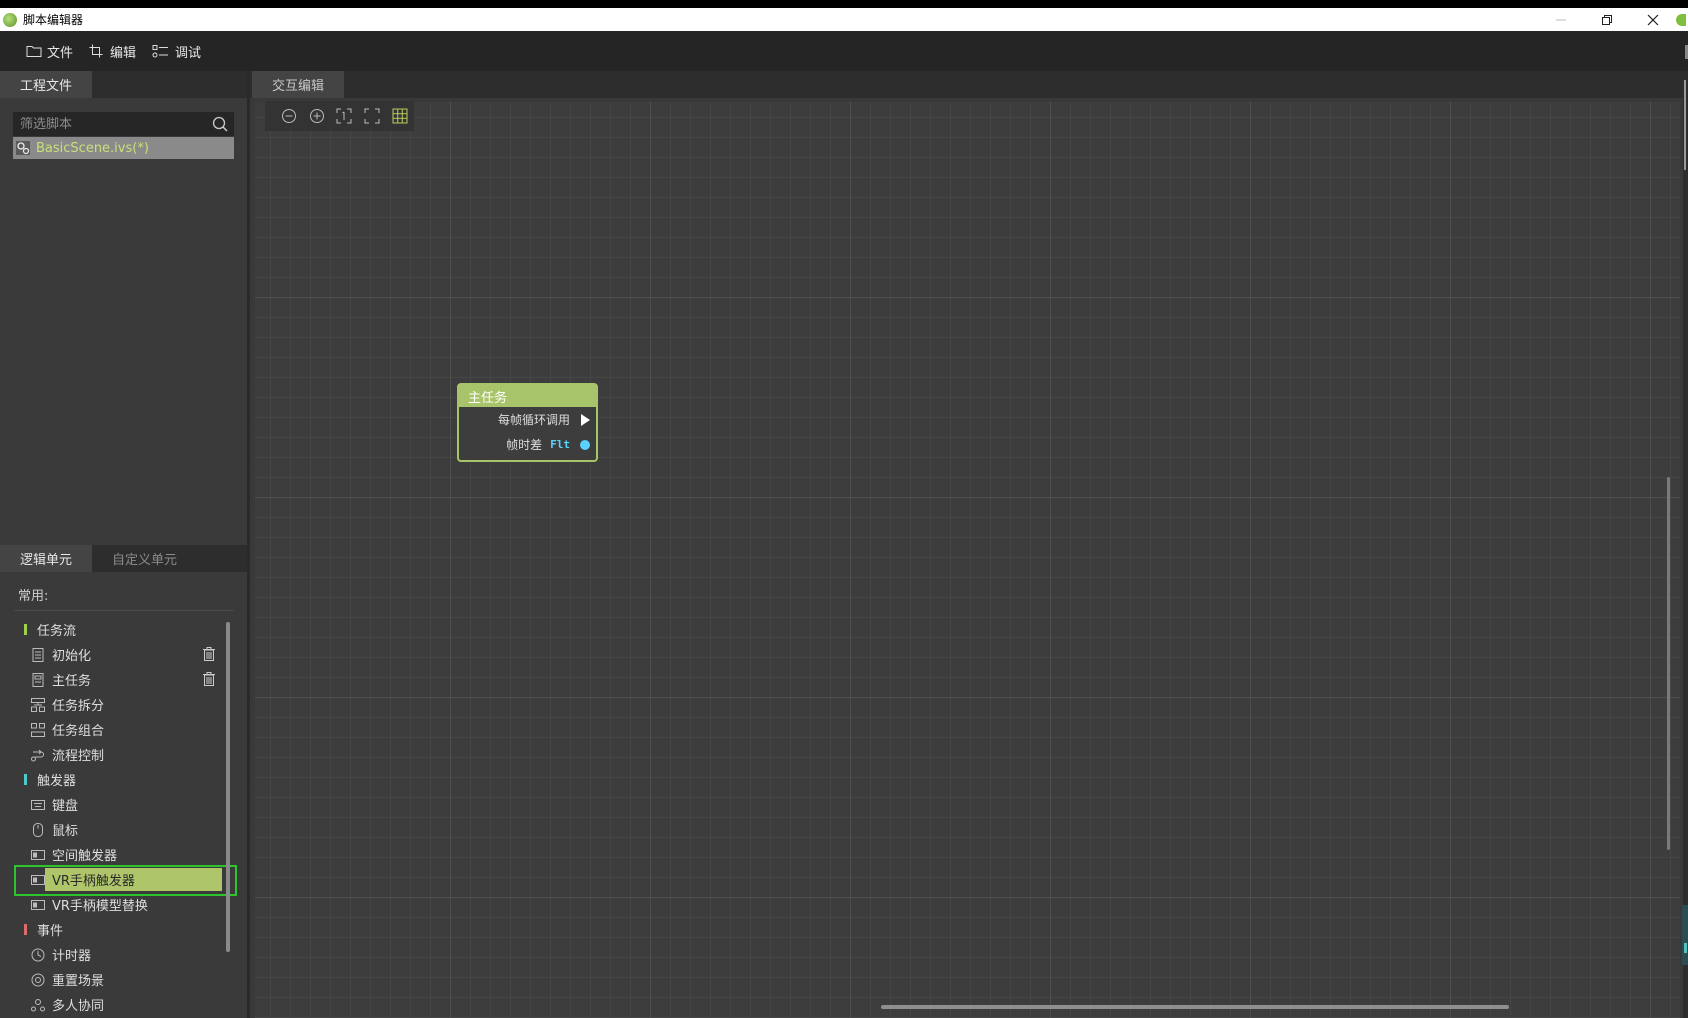 This screenshot has height=1018, width=1688. What do you see at coordinates (124, 610) in the screenshot?
I see `section-divider` at bounding box center [124, 610].